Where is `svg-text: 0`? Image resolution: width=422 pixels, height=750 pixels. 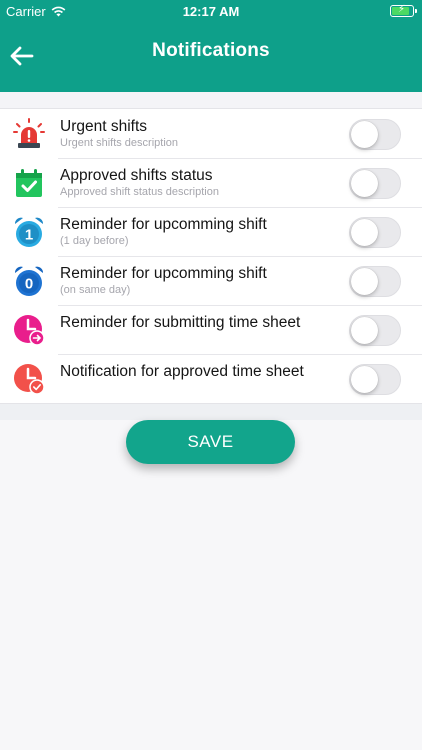
svg-text: 0 is located at coordinates (29, 284).